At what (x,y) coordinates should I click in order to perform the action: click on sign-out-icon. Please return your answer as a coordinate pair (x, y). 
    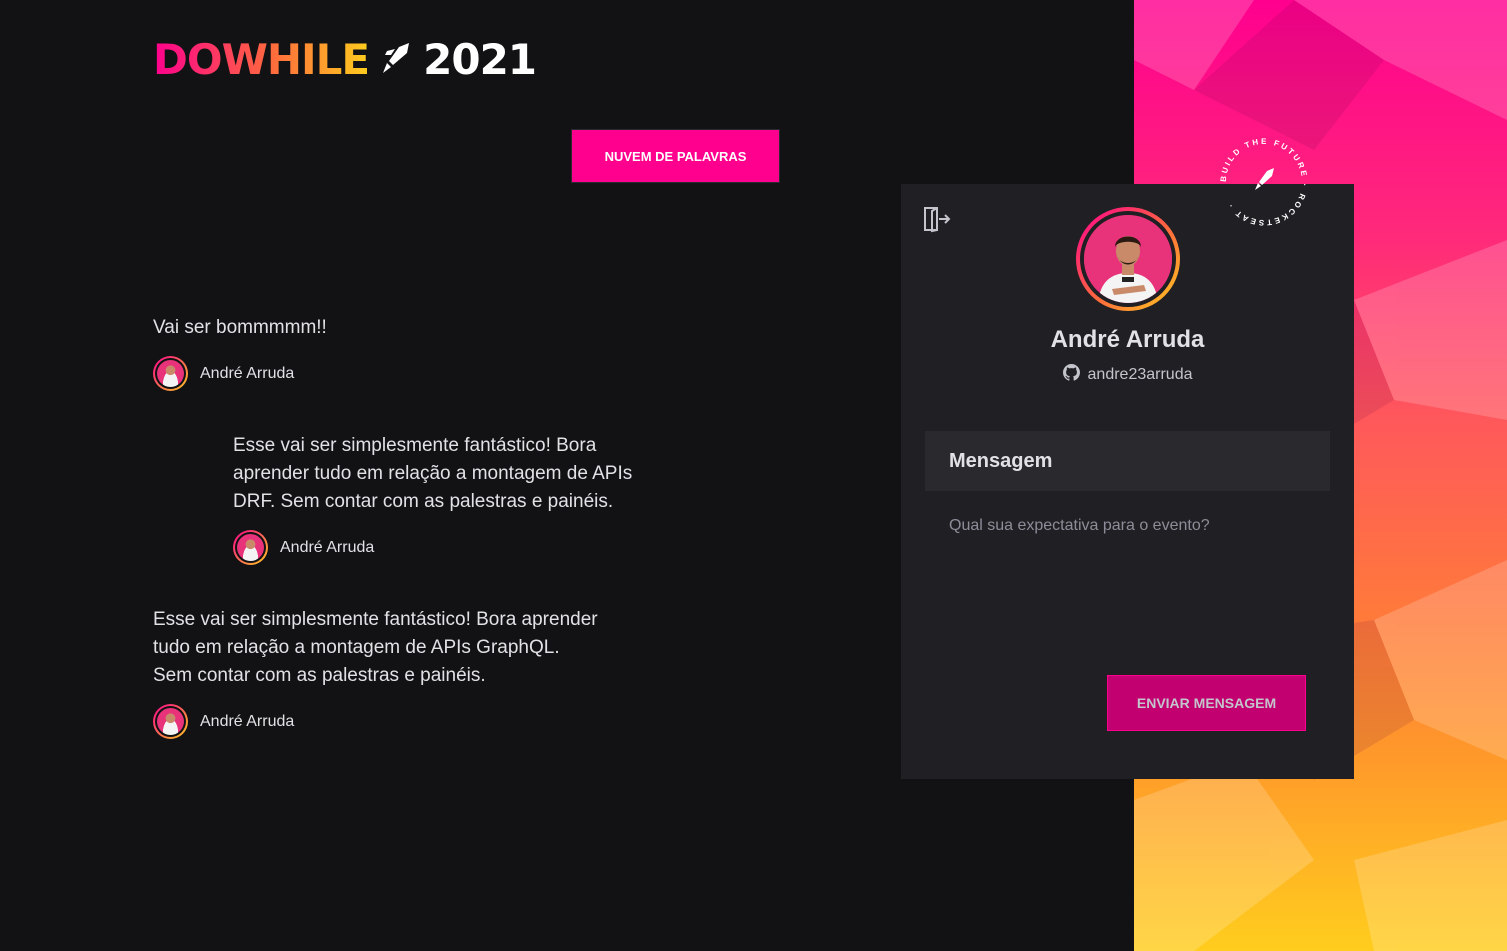
    Looking at the image, I should click on (937, 219).